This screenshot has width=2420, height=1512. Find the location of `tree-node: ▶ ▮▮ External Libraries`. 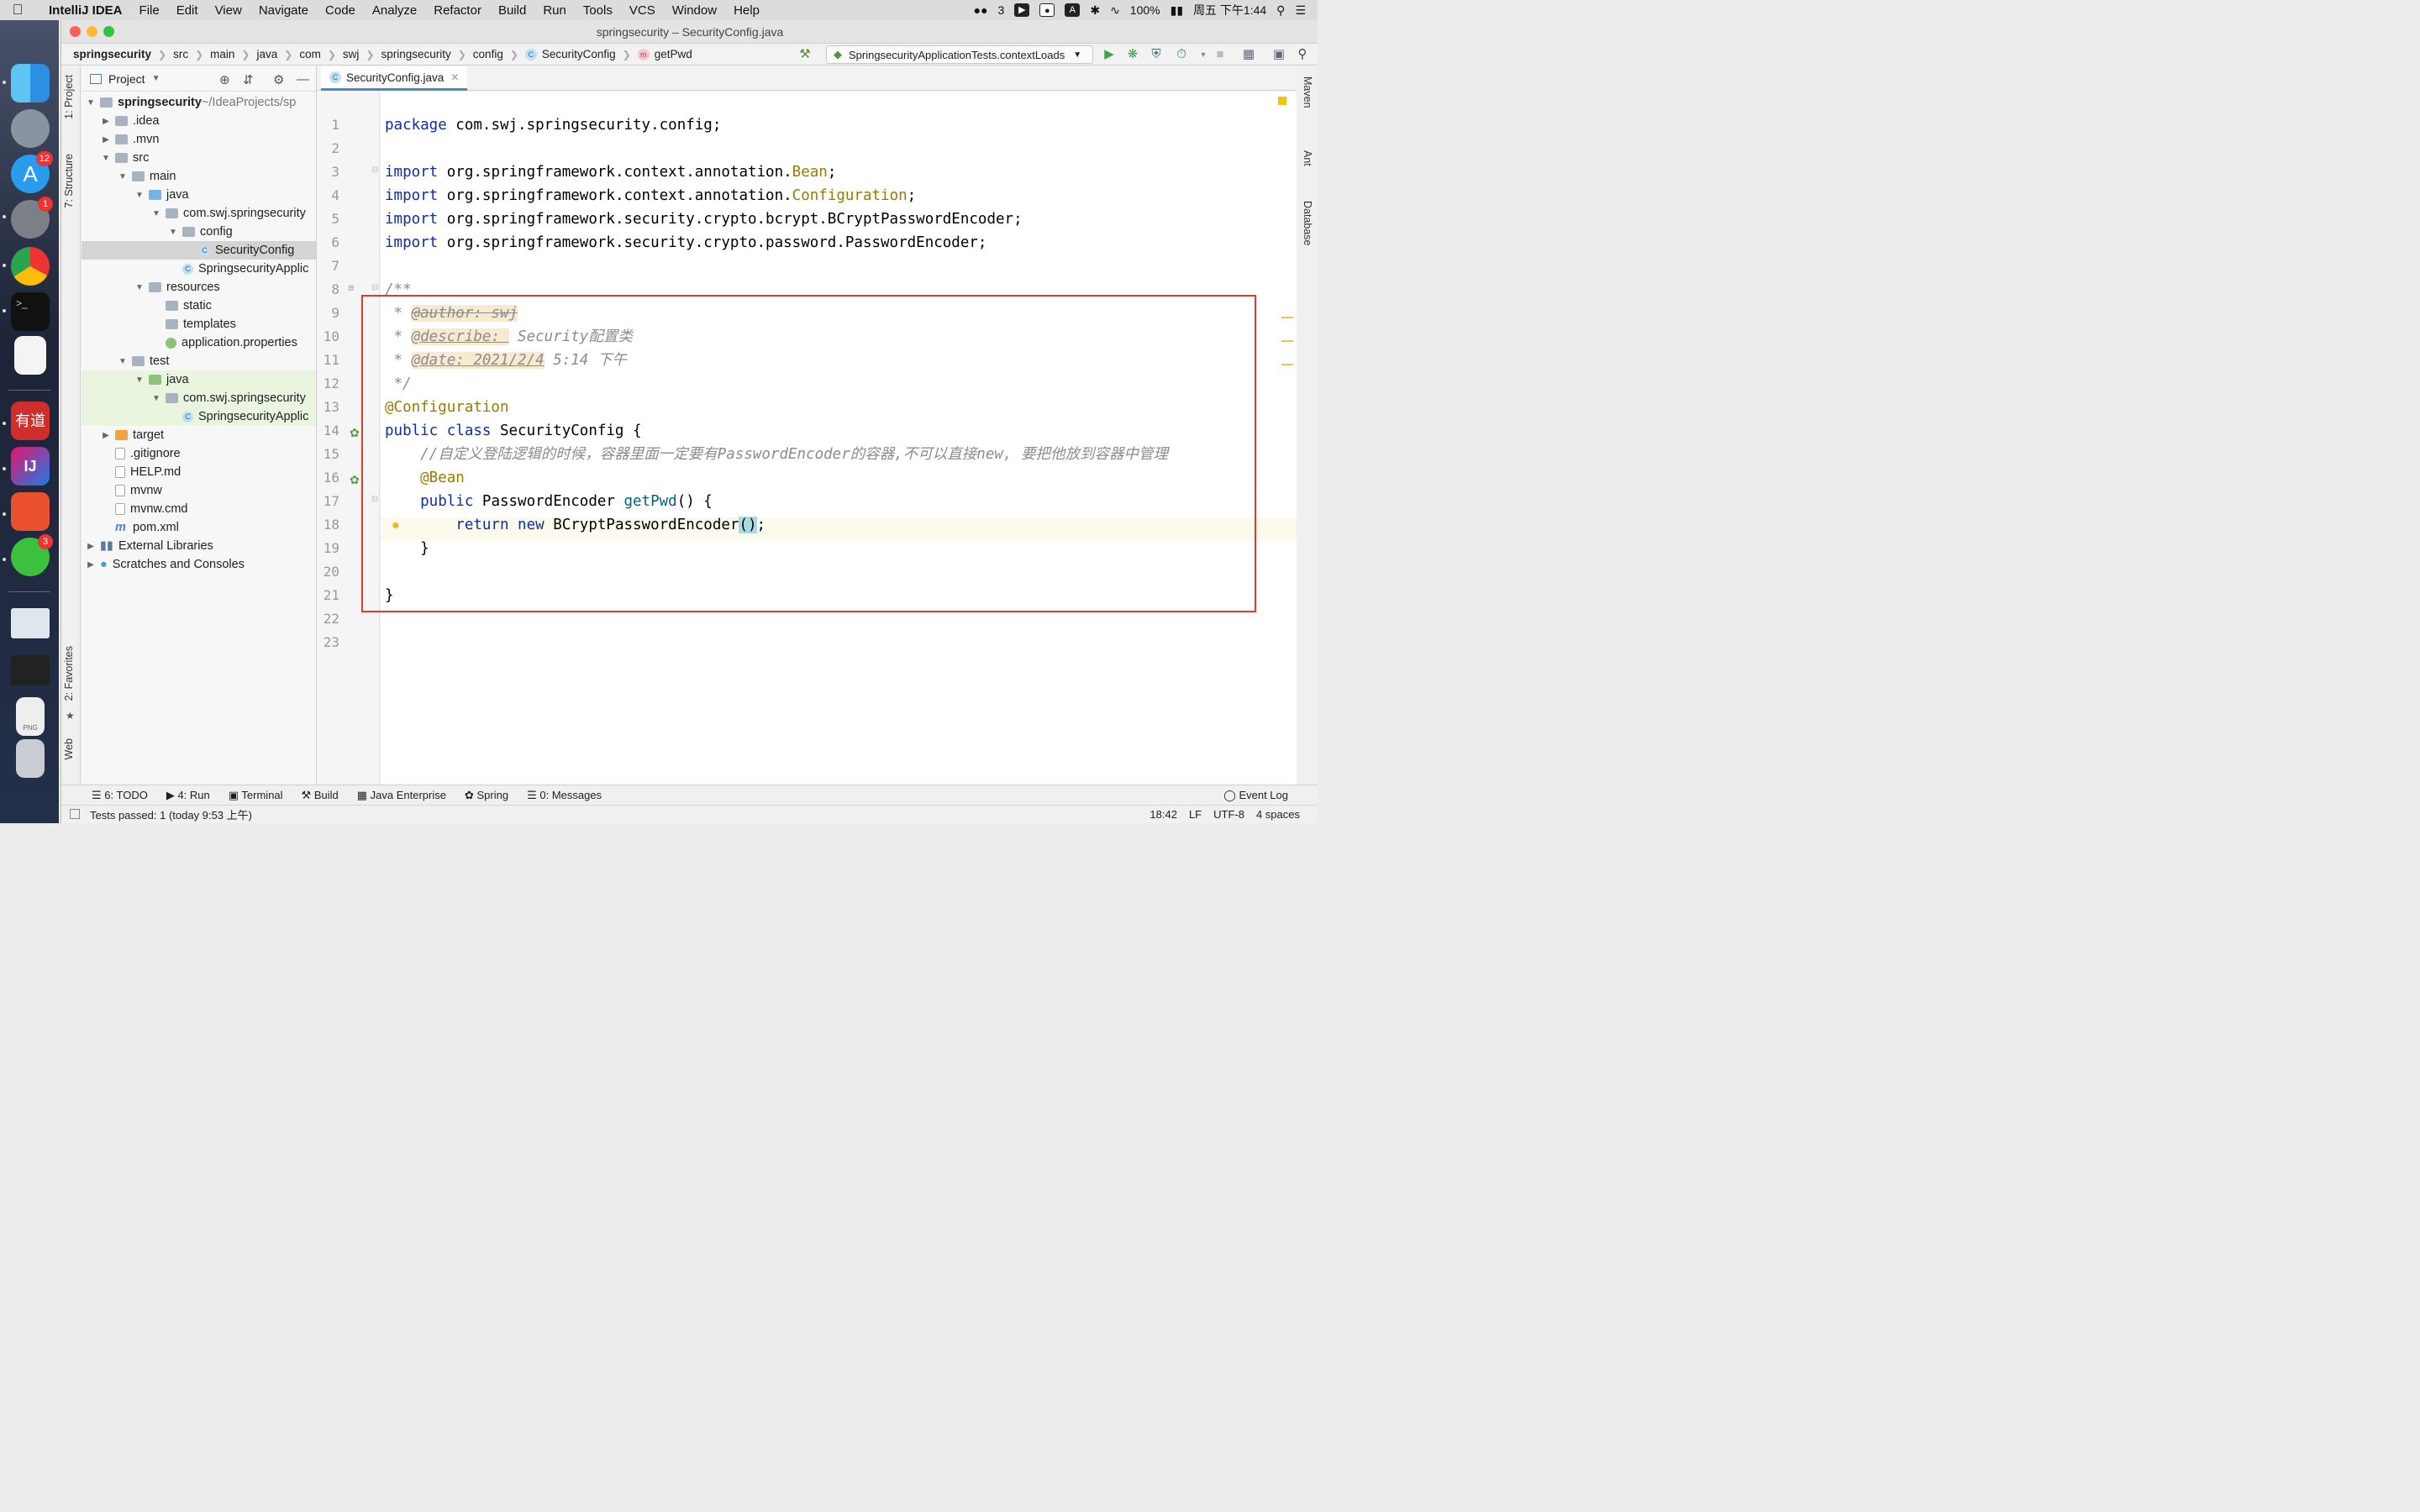

tree-node: ▶ ▮▮ External Libraries is located at coordinates (199, 546).